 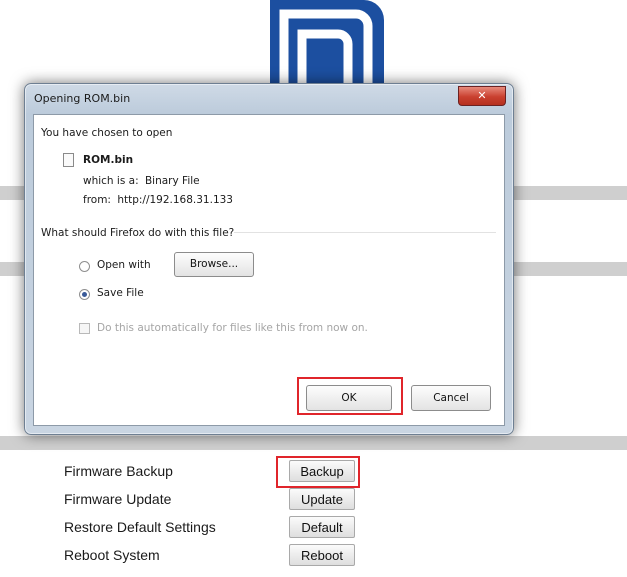 What do you see at coordinates (84, 328) in the screenshot?
I see `auto-action-checkbox` at bounding box center [84, 328].